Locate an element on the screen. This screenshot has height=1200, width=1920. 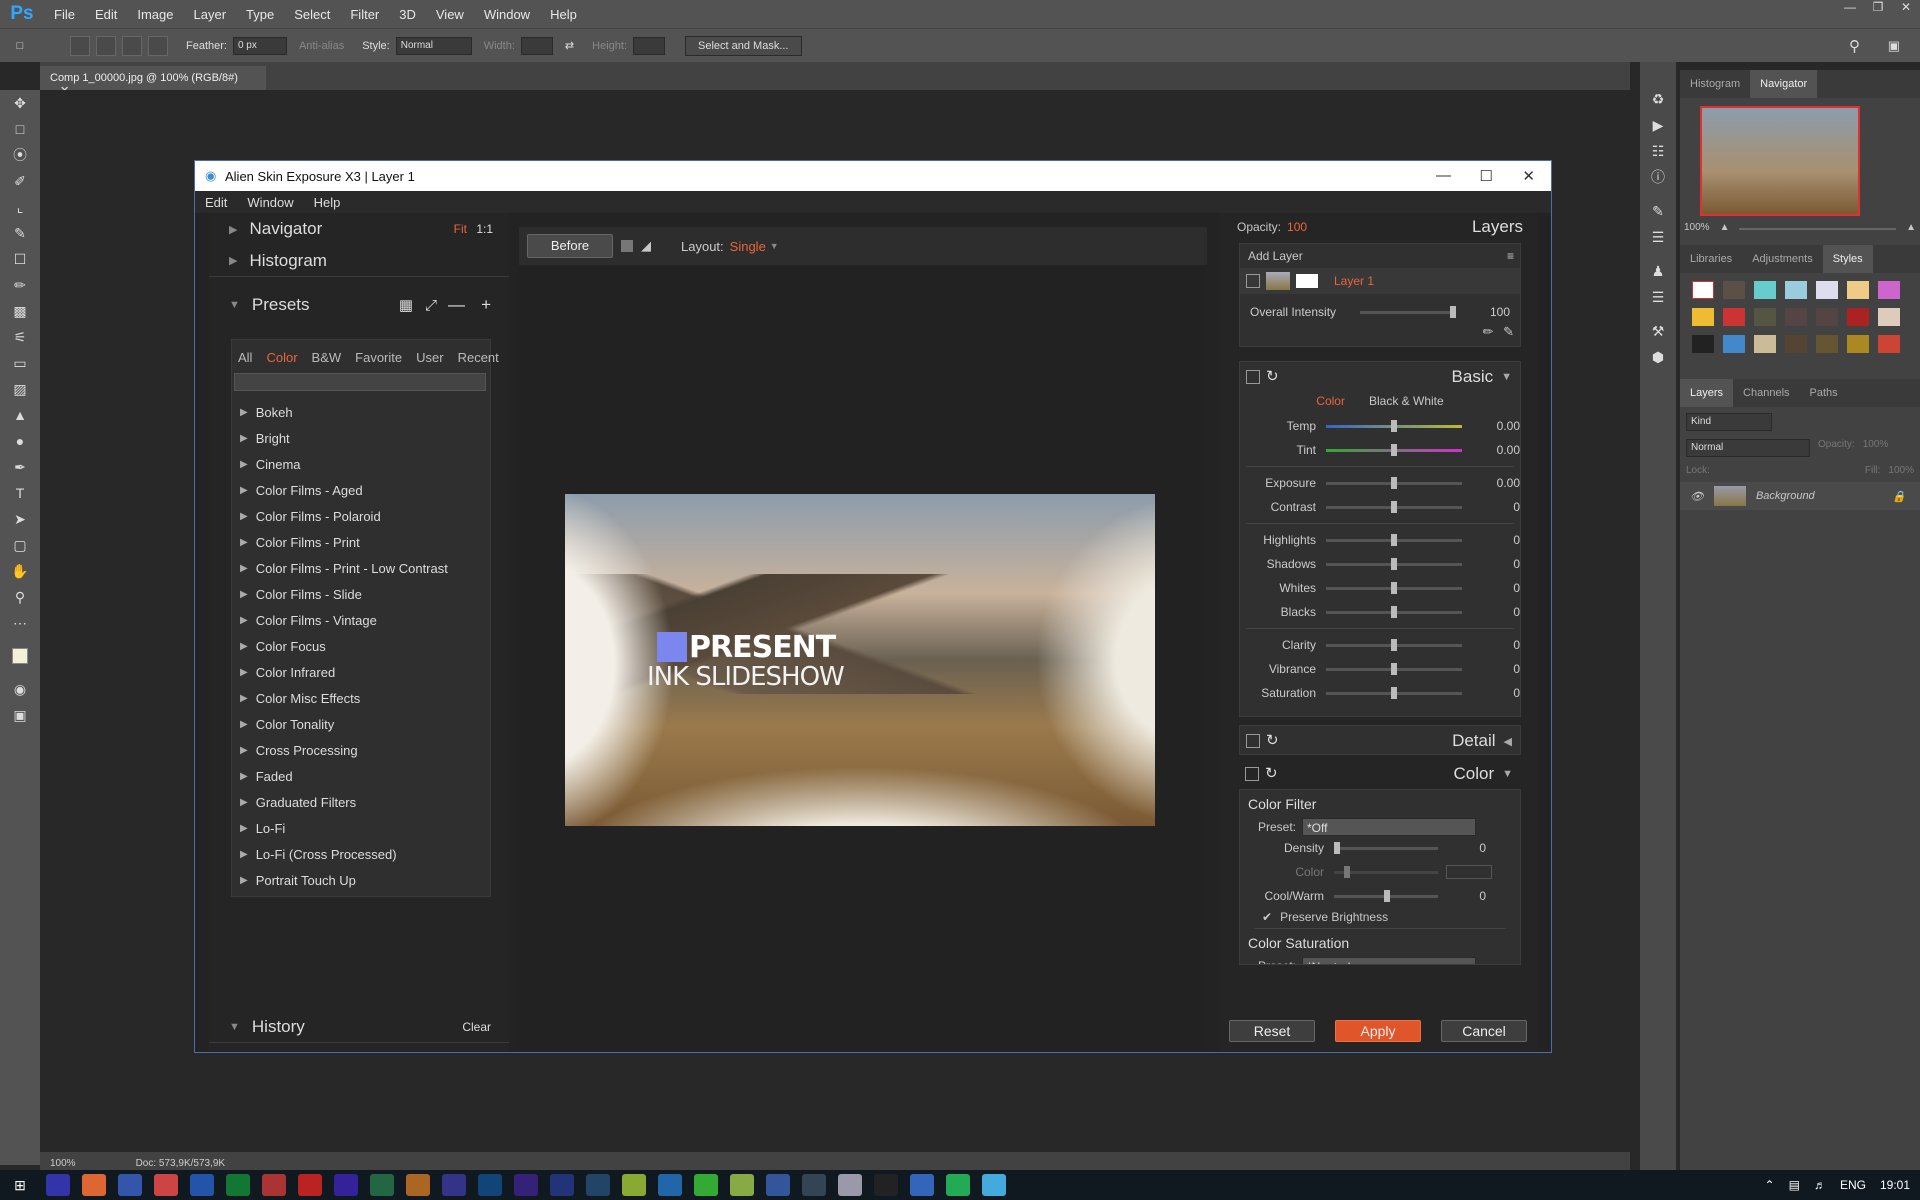
split-icon: ◢ is located at coordinates (646, 246).